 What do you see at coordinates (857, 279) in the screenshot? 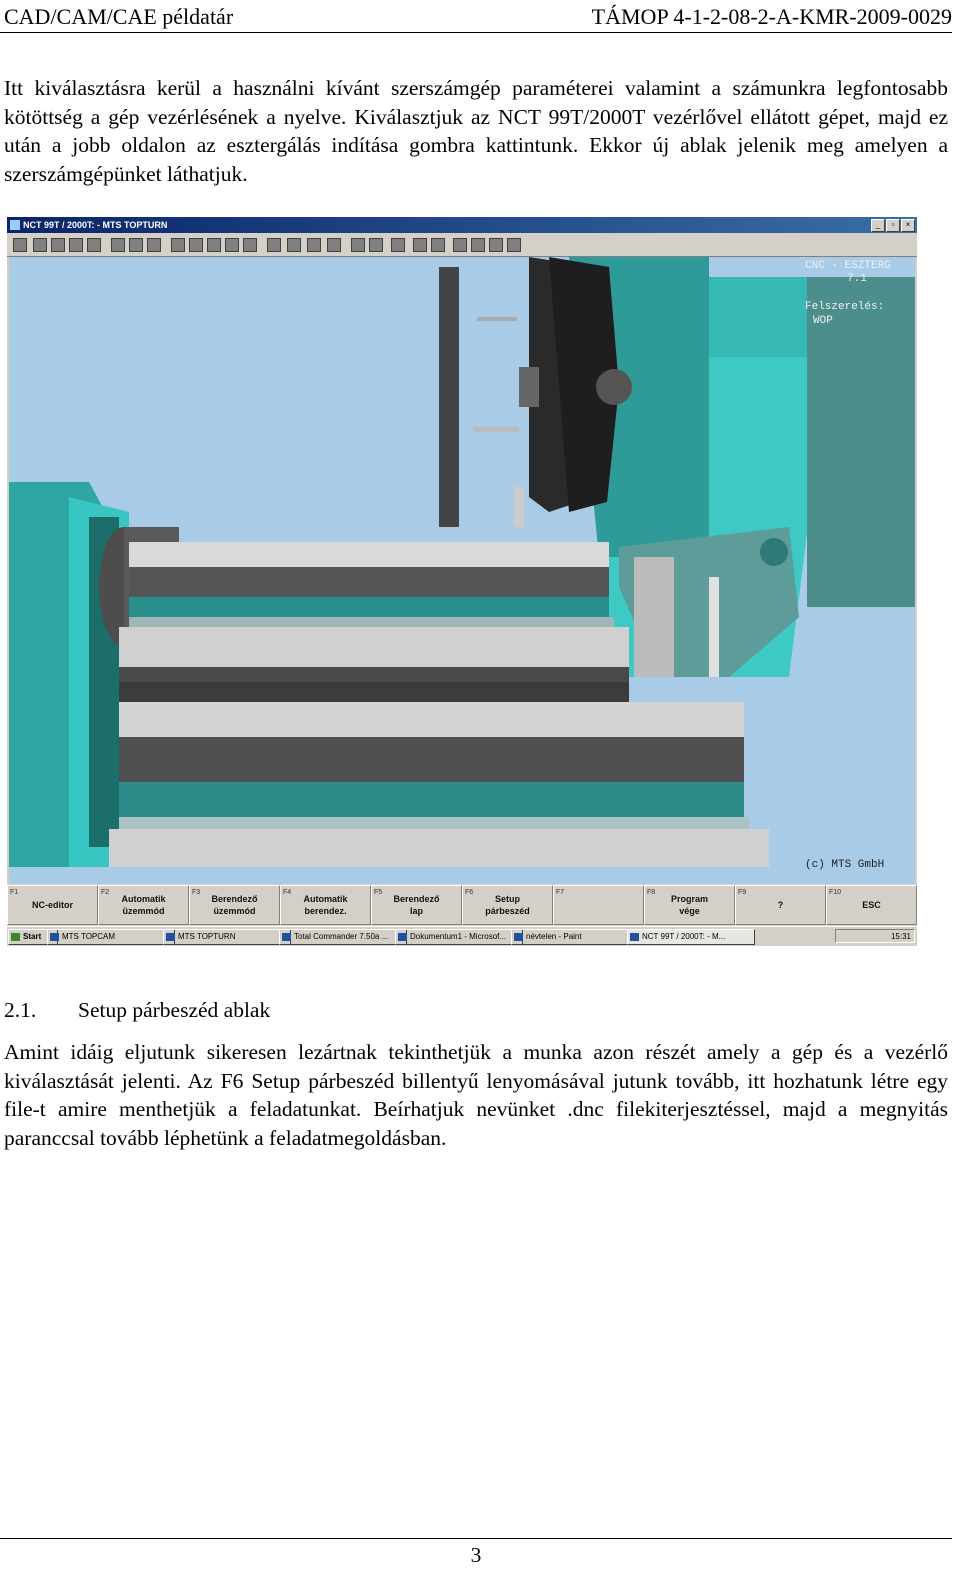
I see `cnc-version-label: 7.1` at bounding box center [857, 279].